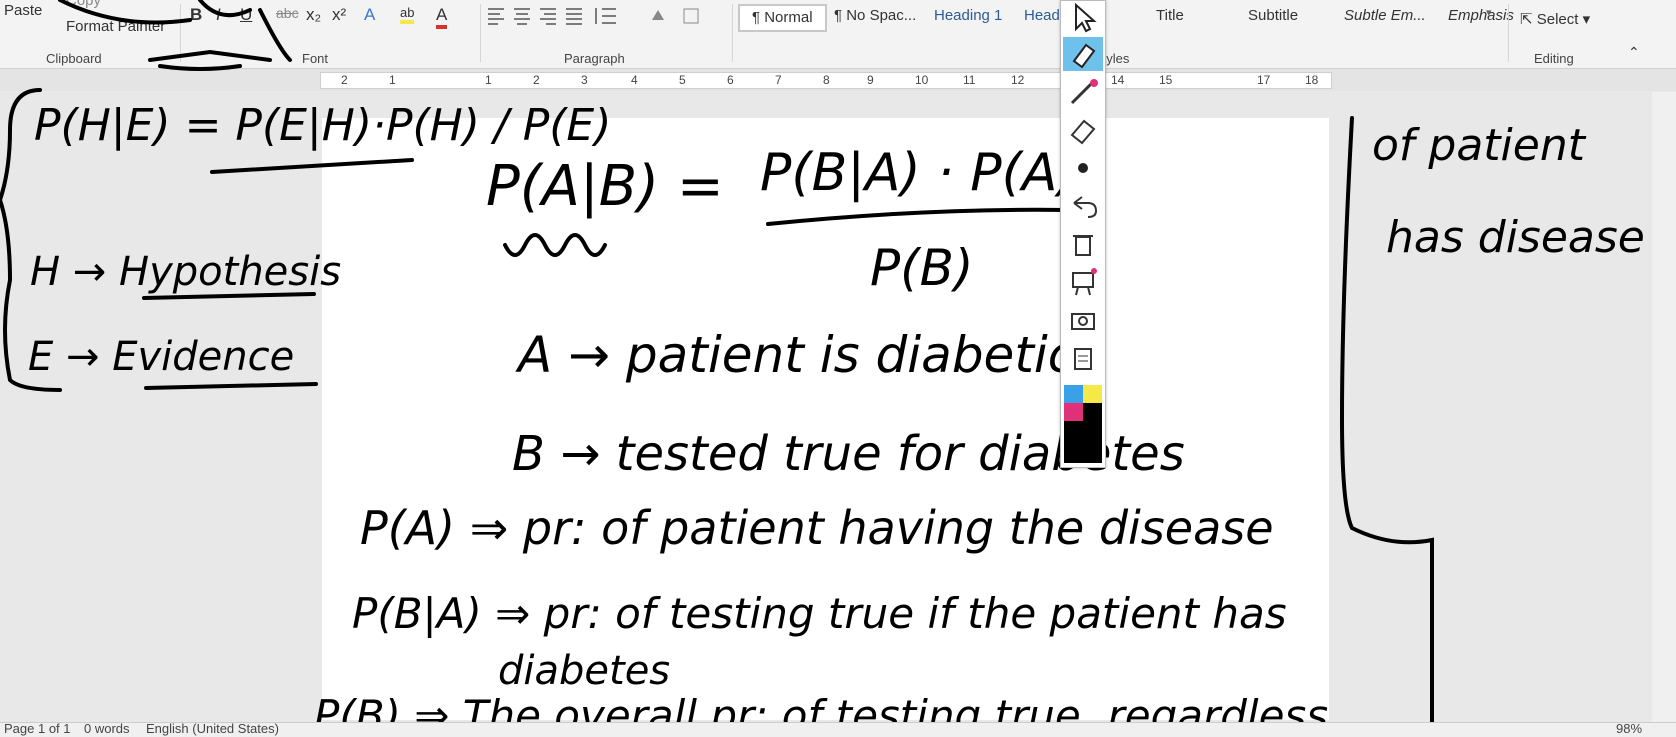 This screenshot has width=1676, height=737. I want to click on zoom-level: 98%, so click(1629, 728).